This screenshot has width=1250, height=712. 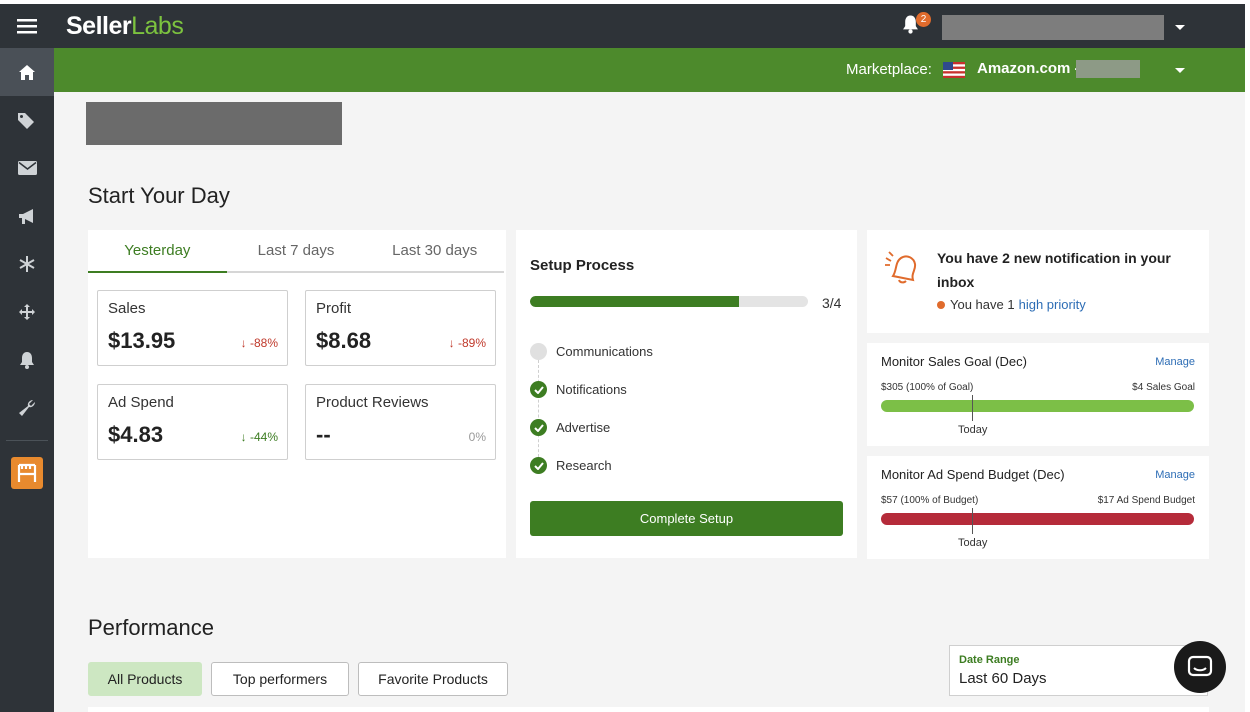 I want to click on tab-last-30-days: Last 30 days, so click(x=434, y=250).